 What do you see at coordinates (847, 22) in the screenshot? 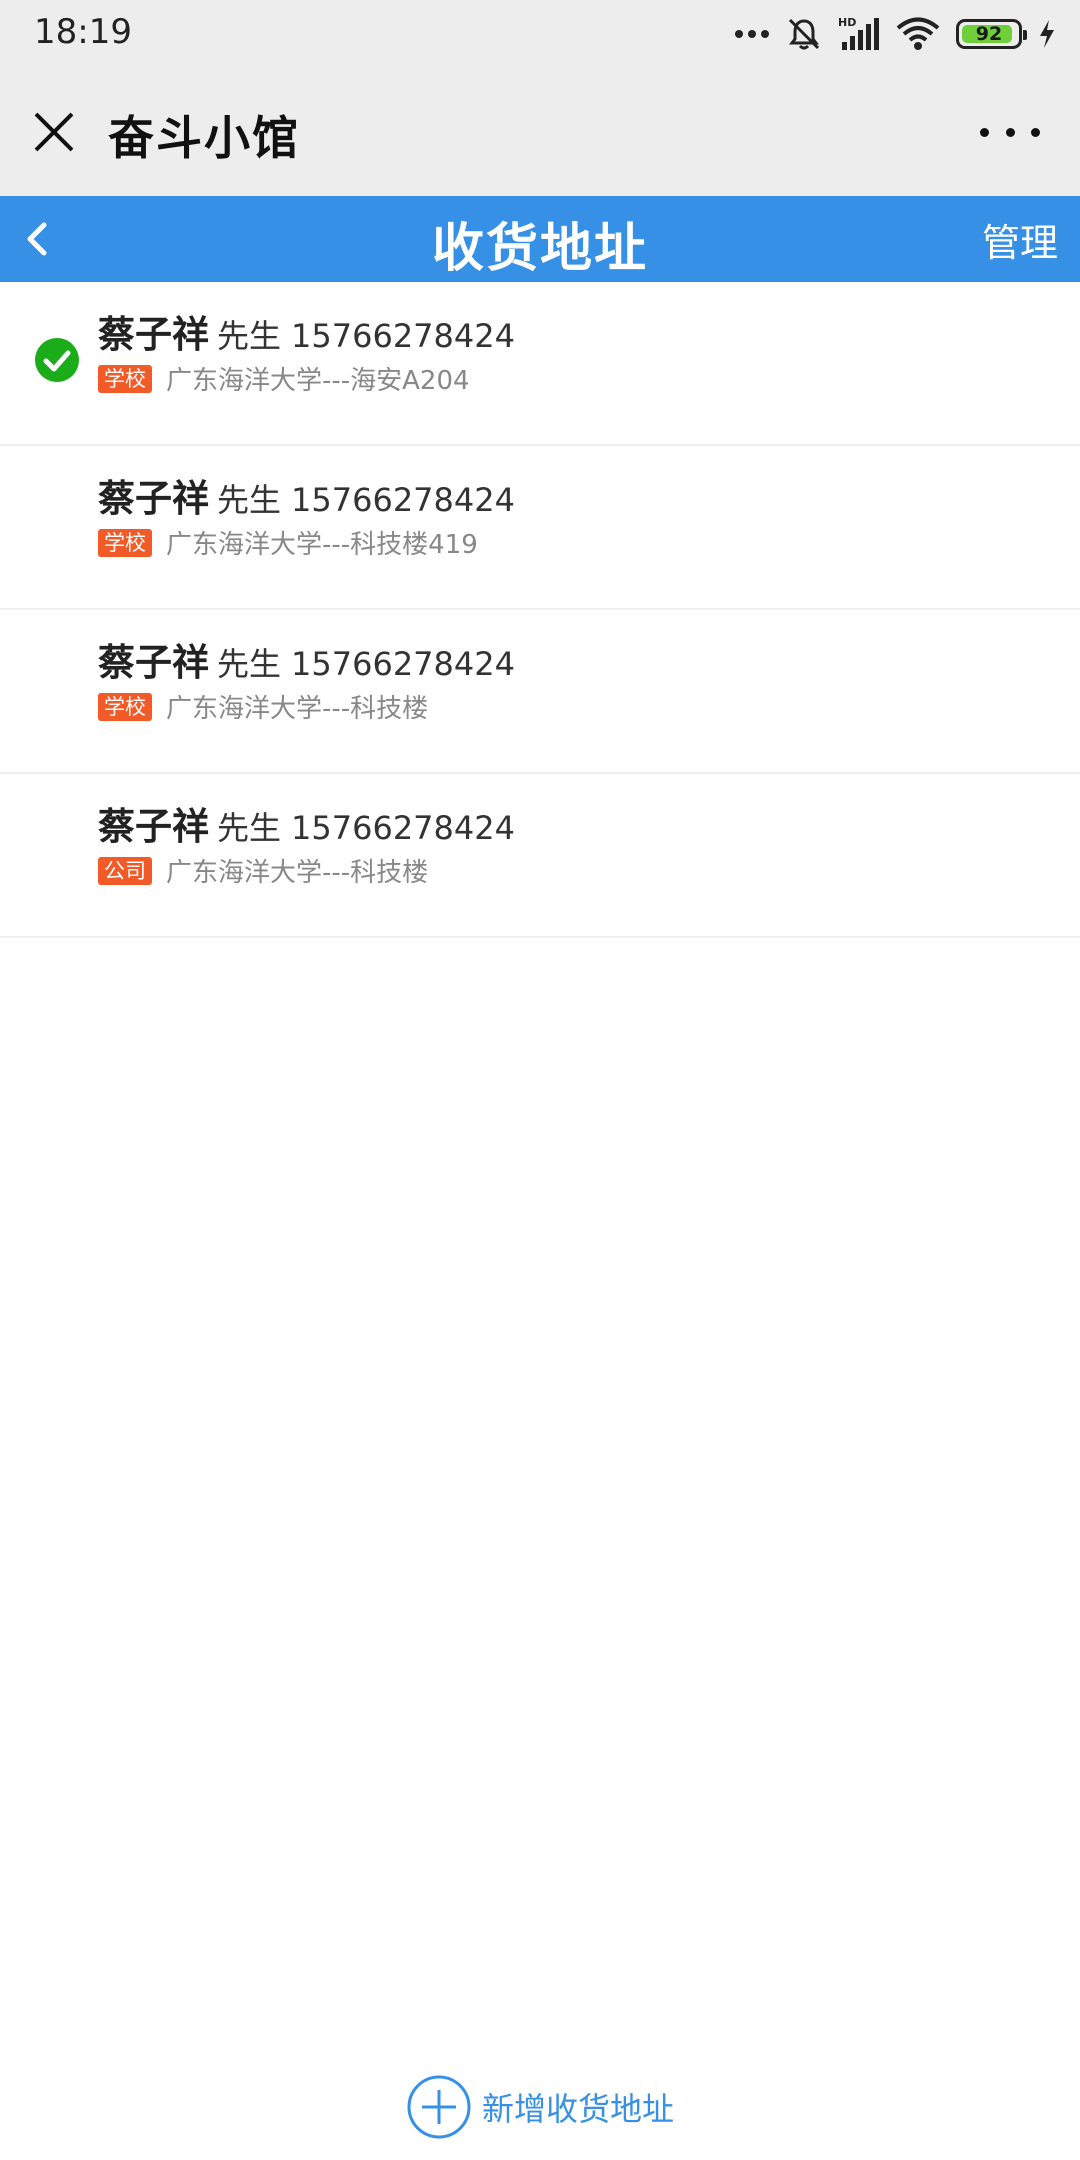
I see `network-label: HD` at bounding box center [847, 22].